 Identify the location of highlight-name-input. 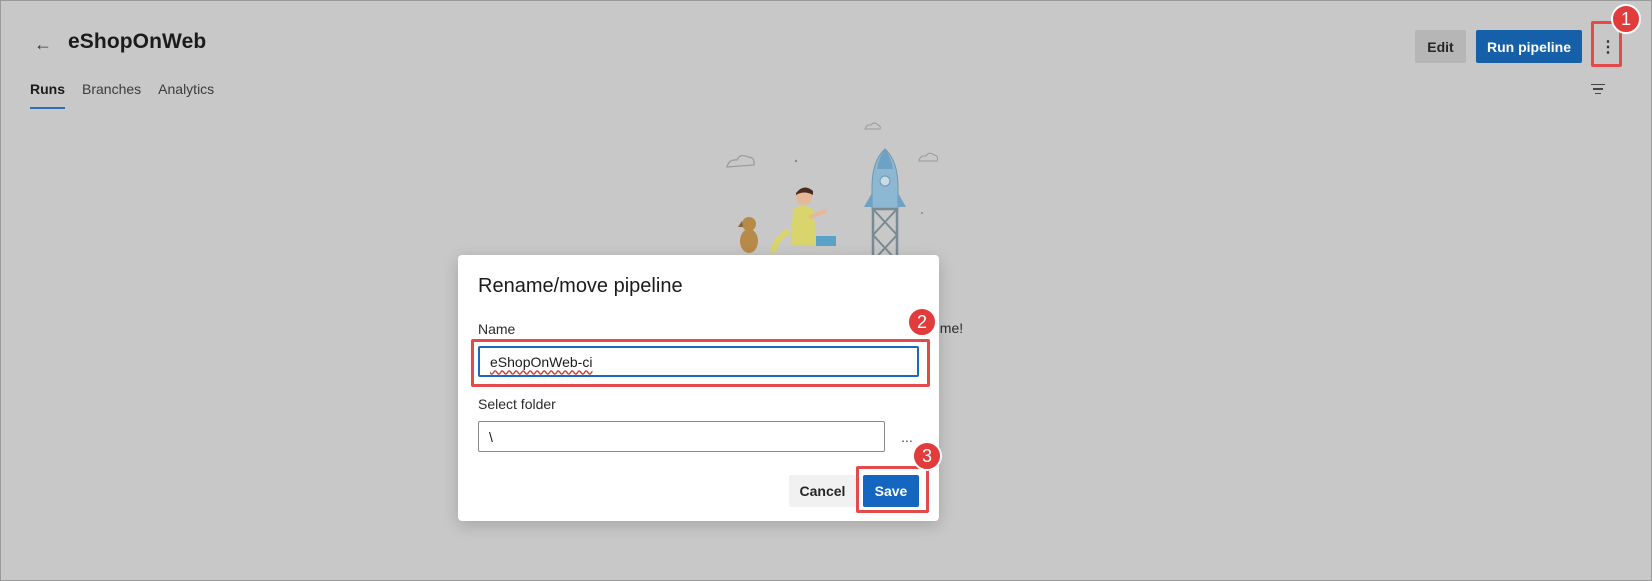
(700, 363).